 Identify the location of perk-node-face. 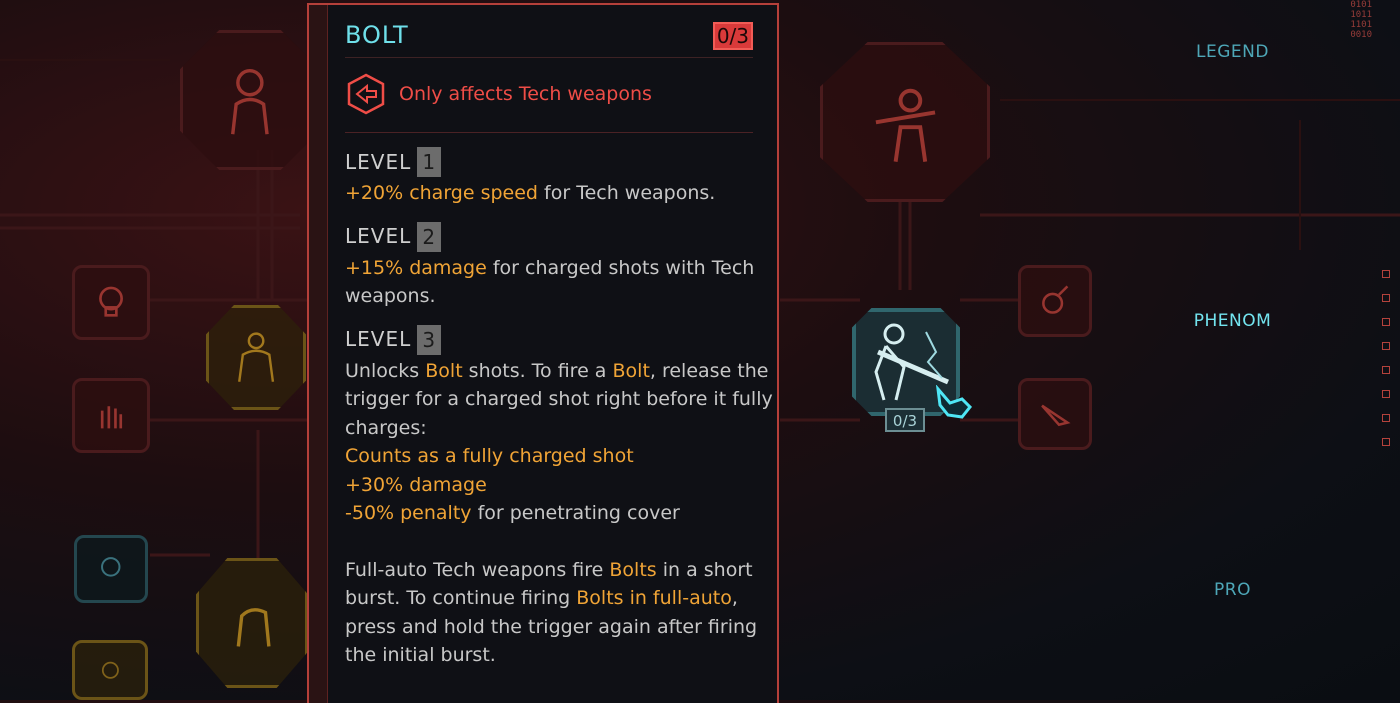
(111, 569).